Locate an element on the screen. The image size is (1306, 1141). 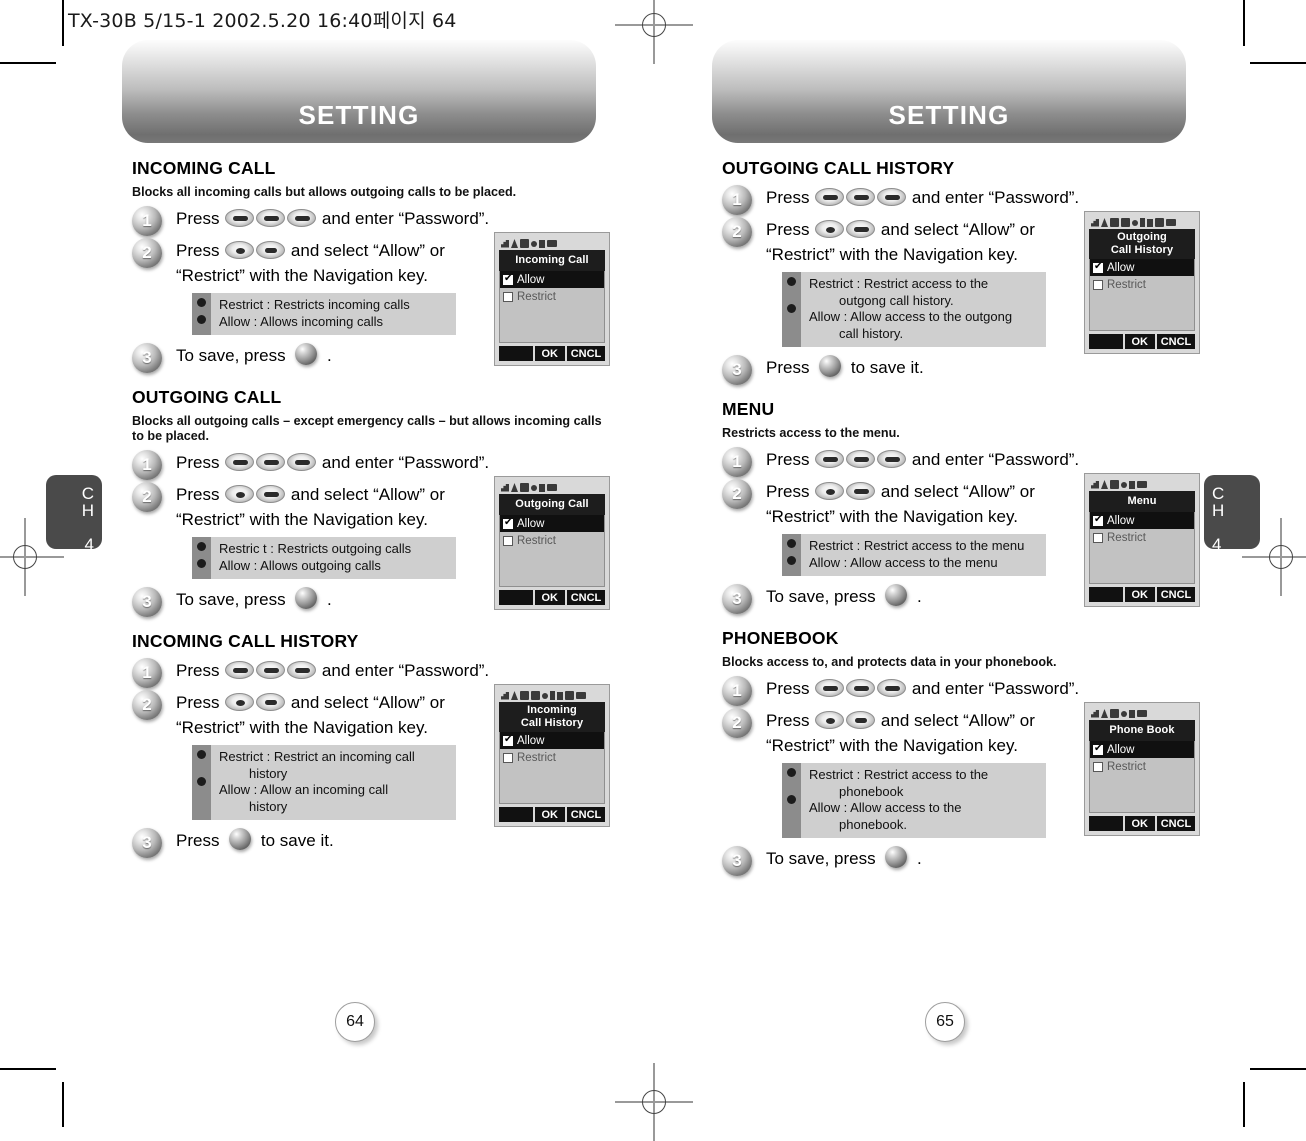
section-title: MENU is located at coordinates (748, 409).